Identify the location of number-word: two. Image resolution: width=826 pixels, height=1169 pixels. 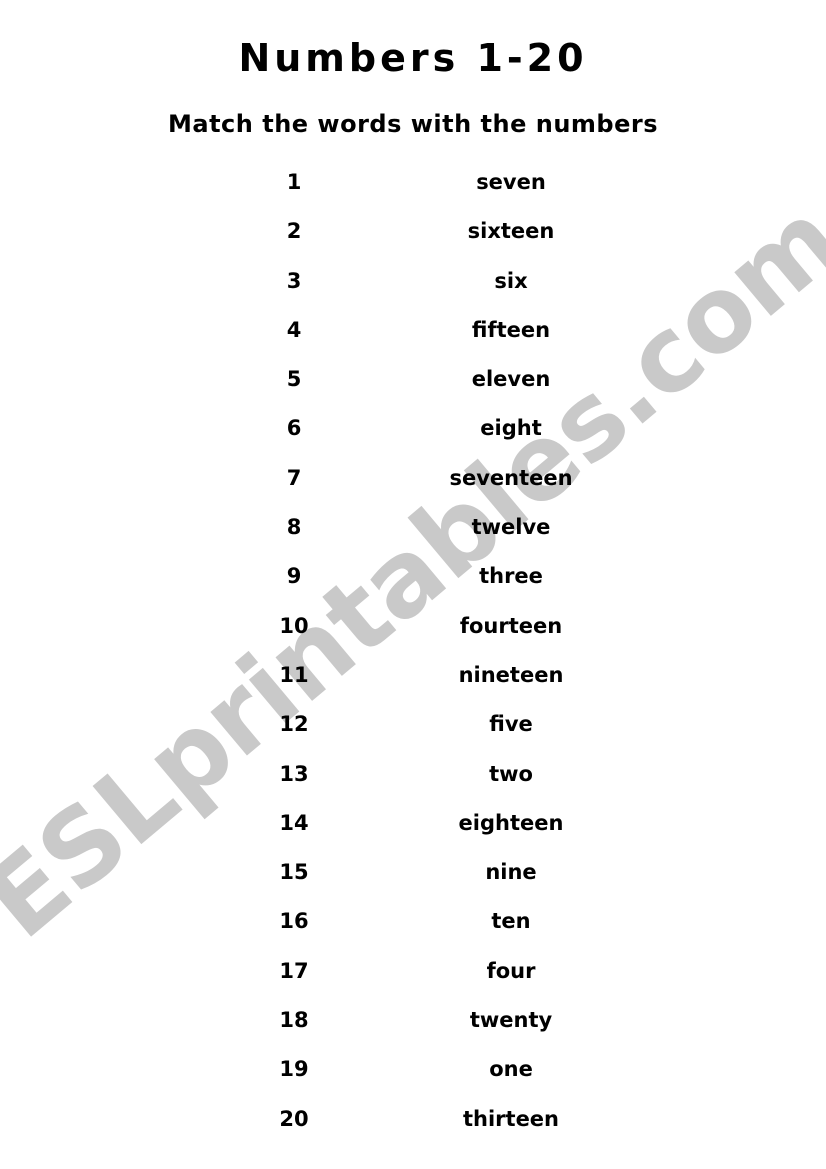
(511, 773).